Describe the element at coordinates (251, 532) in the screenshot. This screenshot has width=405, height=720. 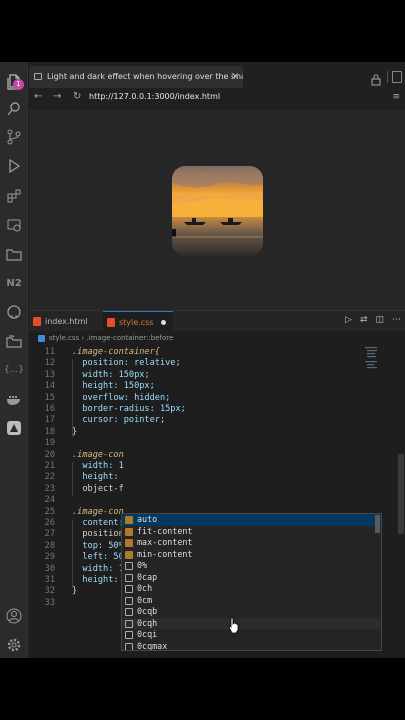
I see `suggestion-item: fit-content` at that location.